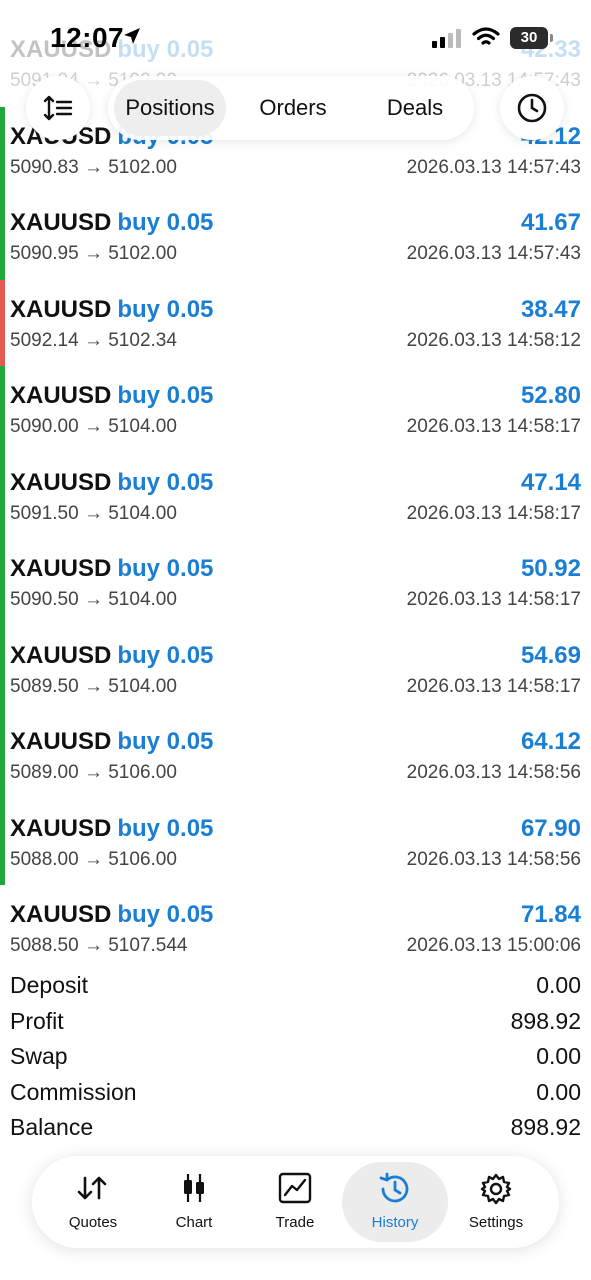  Describe the element at coordinates (486, 36) in the screenshot. I see `wifi-icon` at that location.